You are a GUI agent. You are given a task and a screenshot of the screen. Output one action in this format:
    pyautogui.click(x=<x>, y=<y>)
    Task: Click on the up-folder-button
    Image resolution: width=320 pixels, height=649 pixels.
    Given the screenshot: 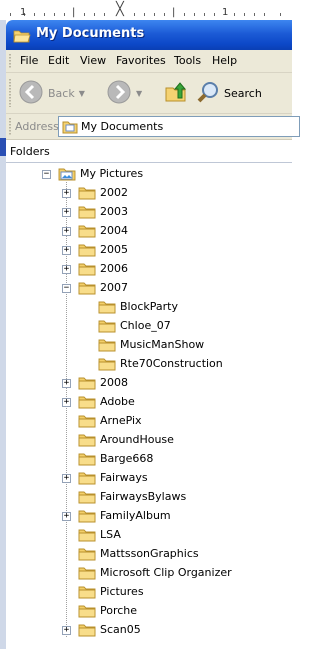 What is the action you would take?
    pyautogui.click(x=176, y=93)
    